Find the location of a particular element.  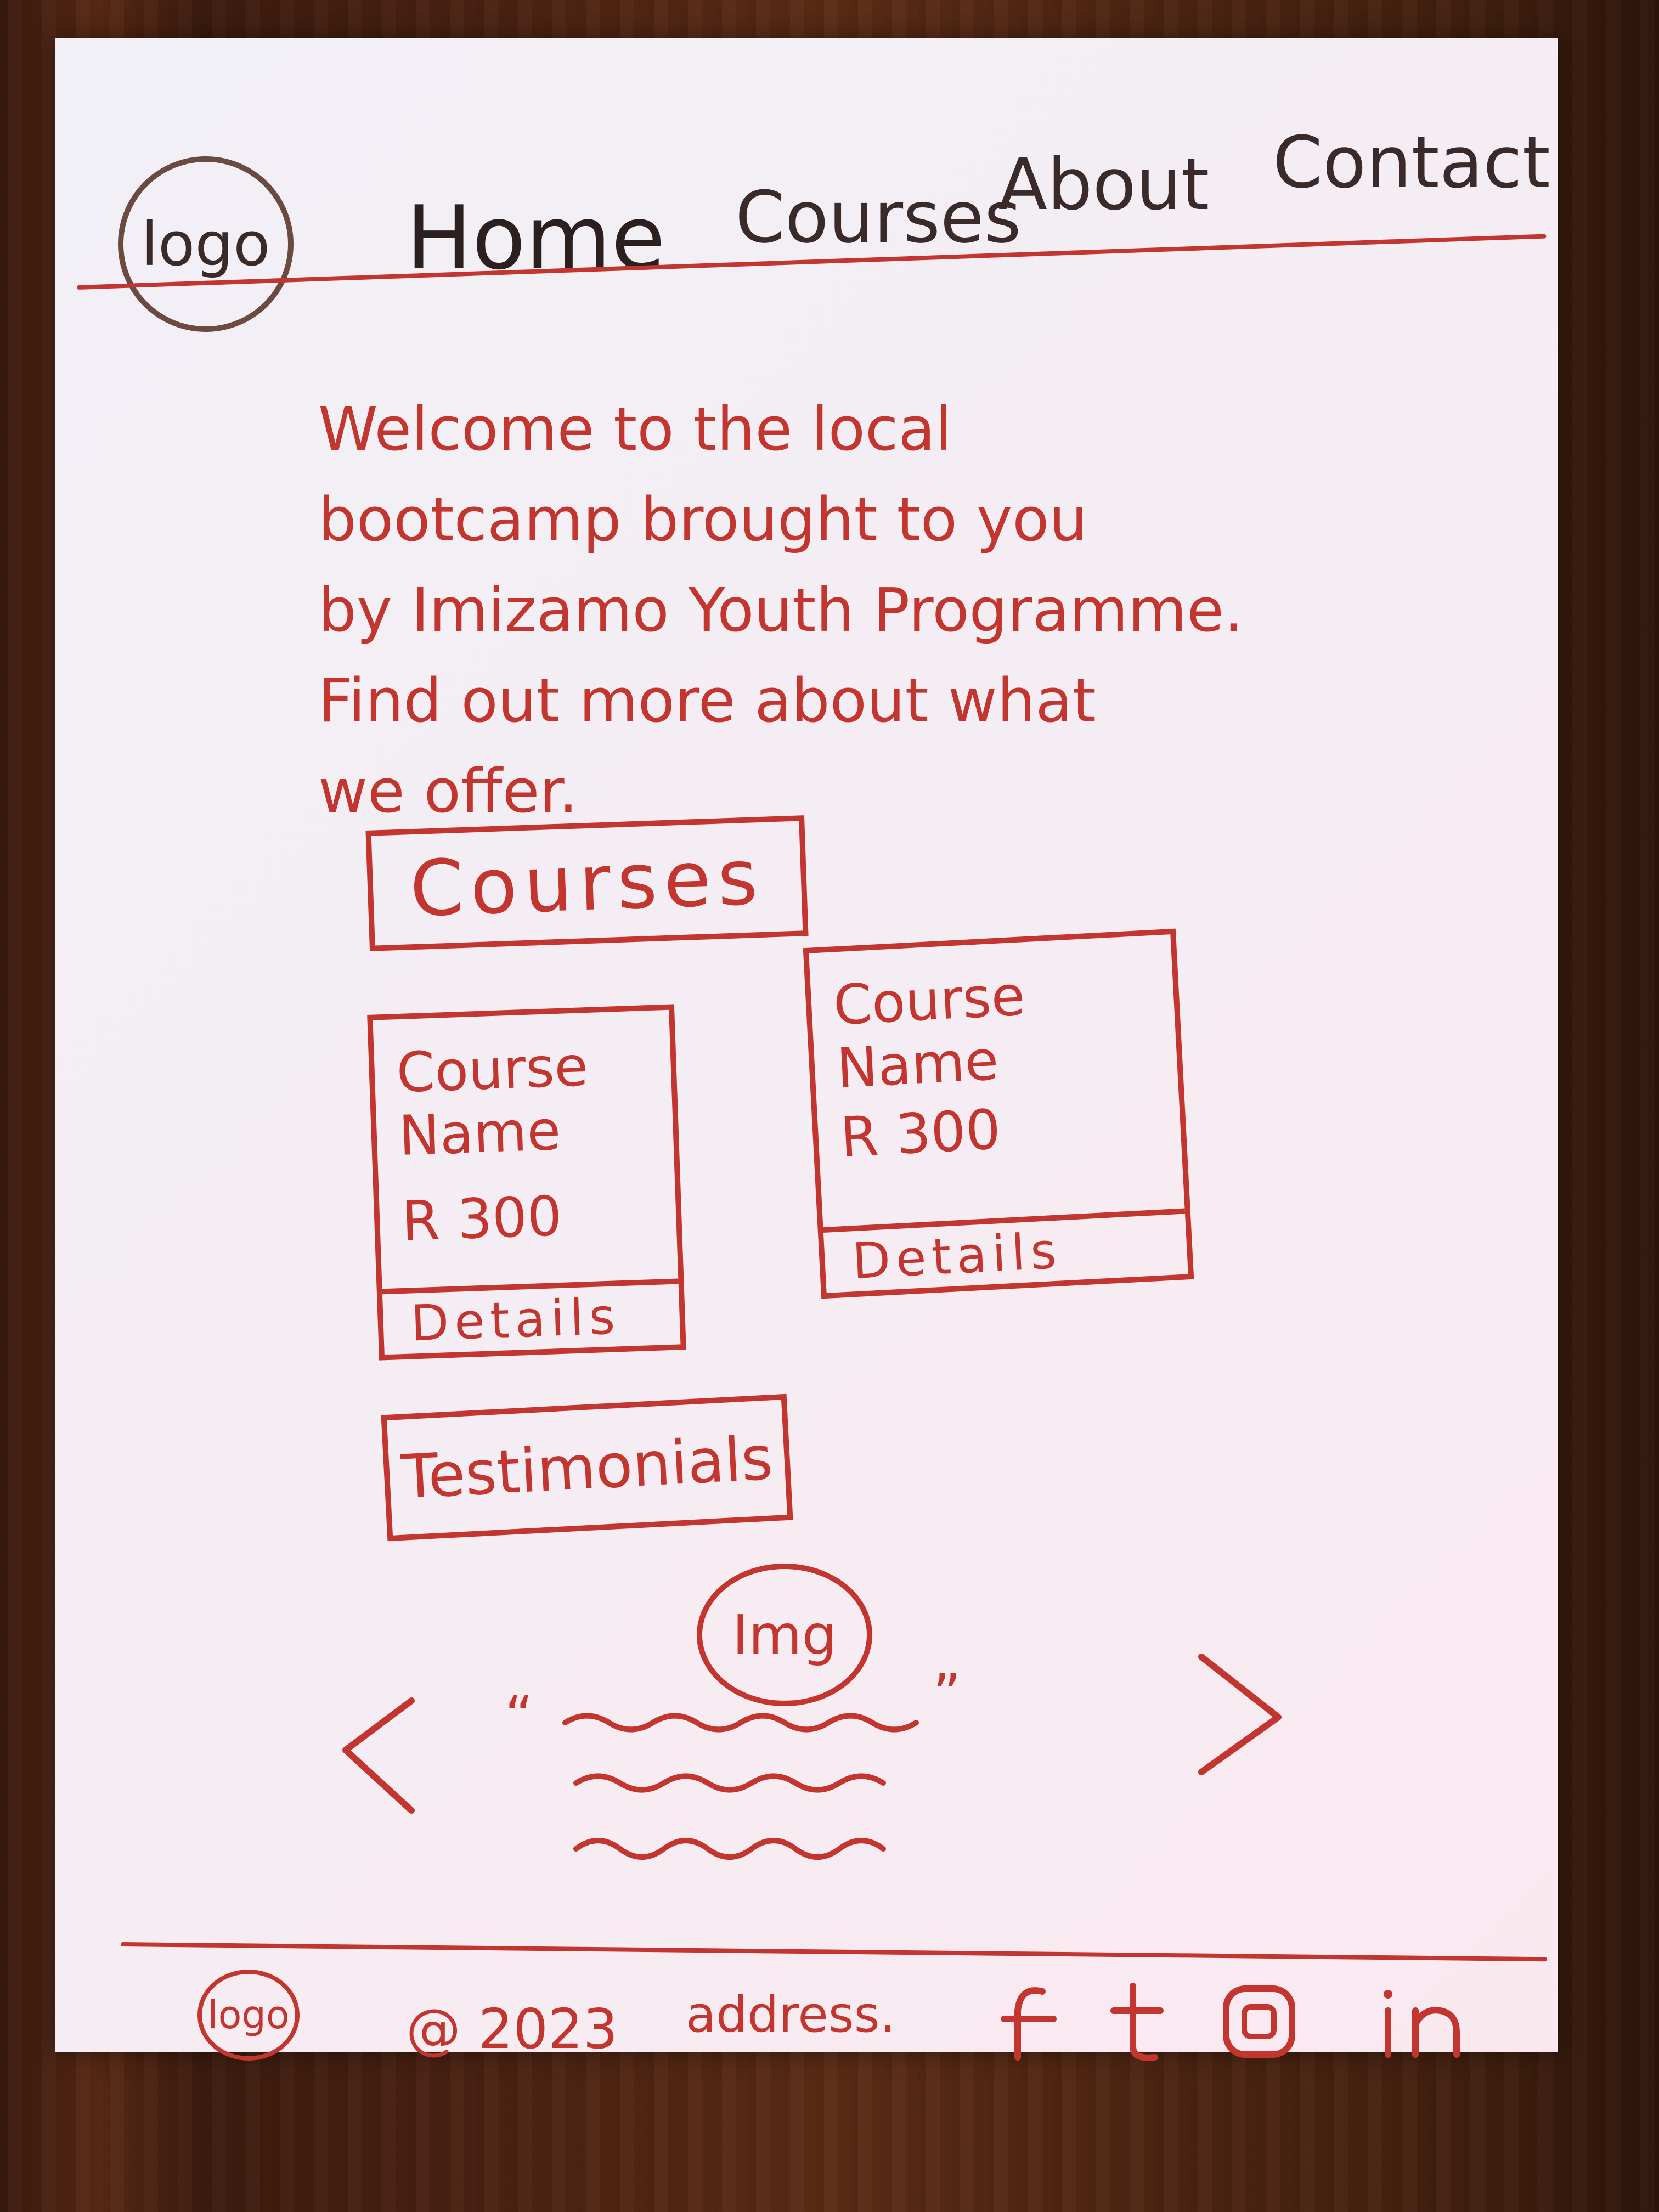

header-logo: logo is located at coordinates (206, 244).